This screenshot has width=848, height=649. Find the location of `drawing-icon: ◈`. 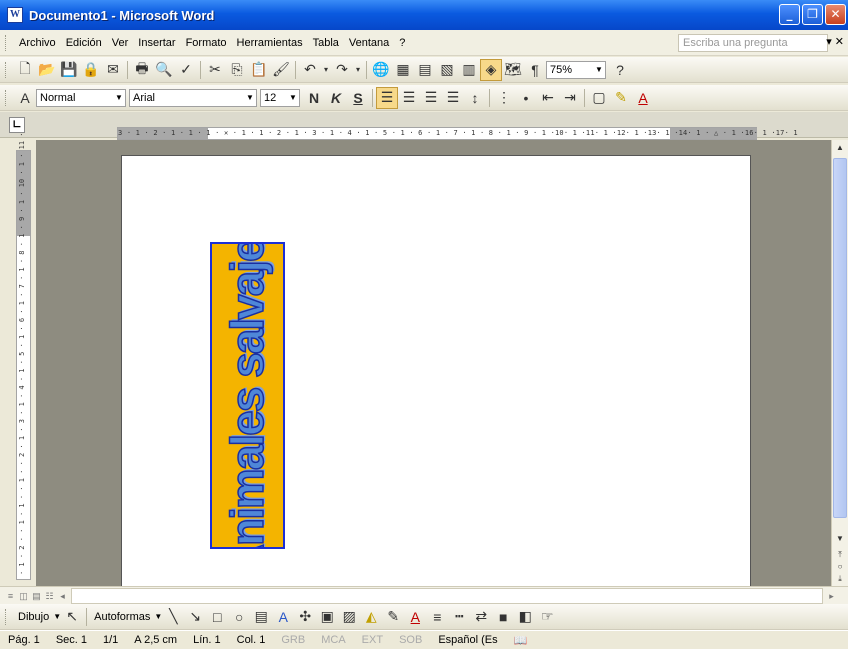

drawing-icon: ◈ is located at coordinates (491, 69).